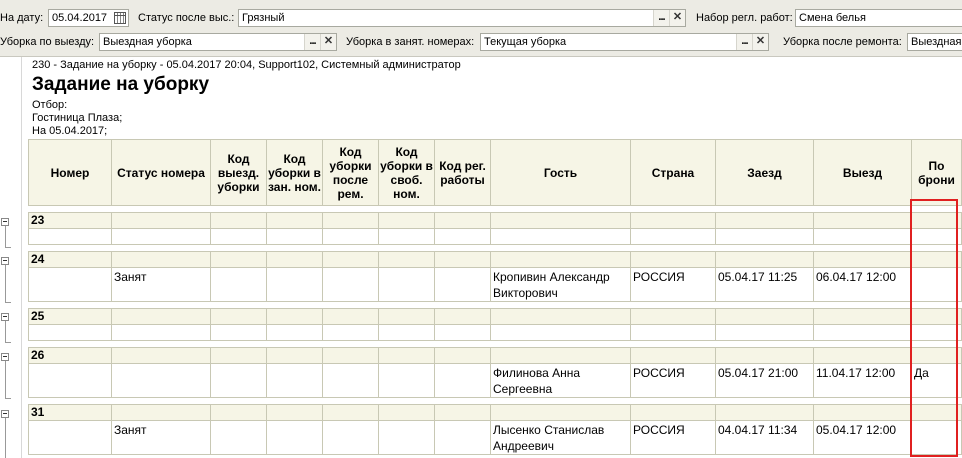 Image resolution: width=962 pixels, height=458 pixels. I want to click on by-booking: Да, so click(936, 380).